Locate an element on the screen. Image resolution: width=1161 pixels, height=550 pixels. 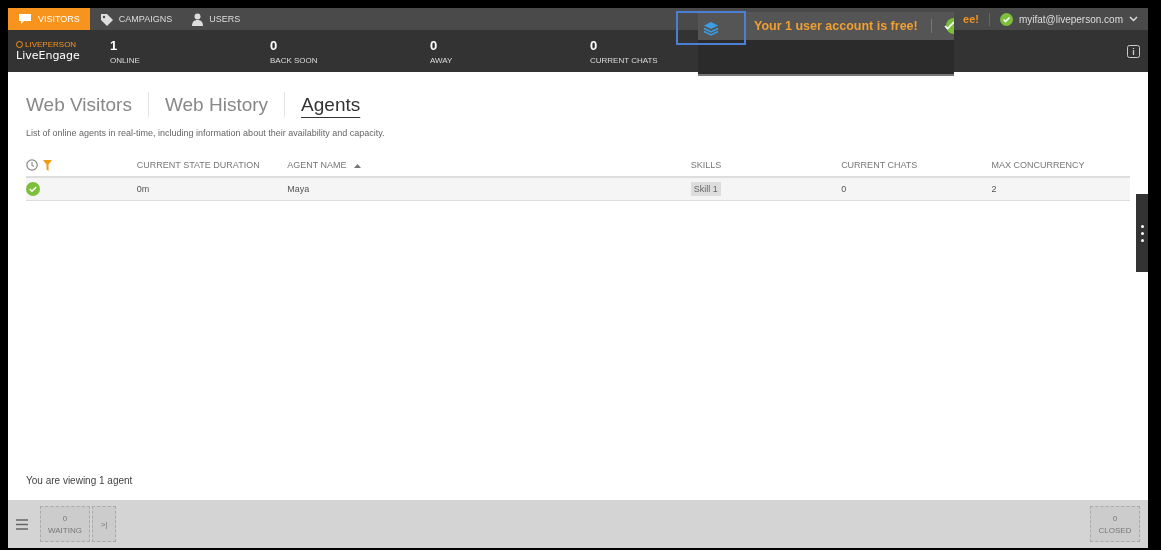
view-tab: Web Visitors is located at coordinates (87, 105).